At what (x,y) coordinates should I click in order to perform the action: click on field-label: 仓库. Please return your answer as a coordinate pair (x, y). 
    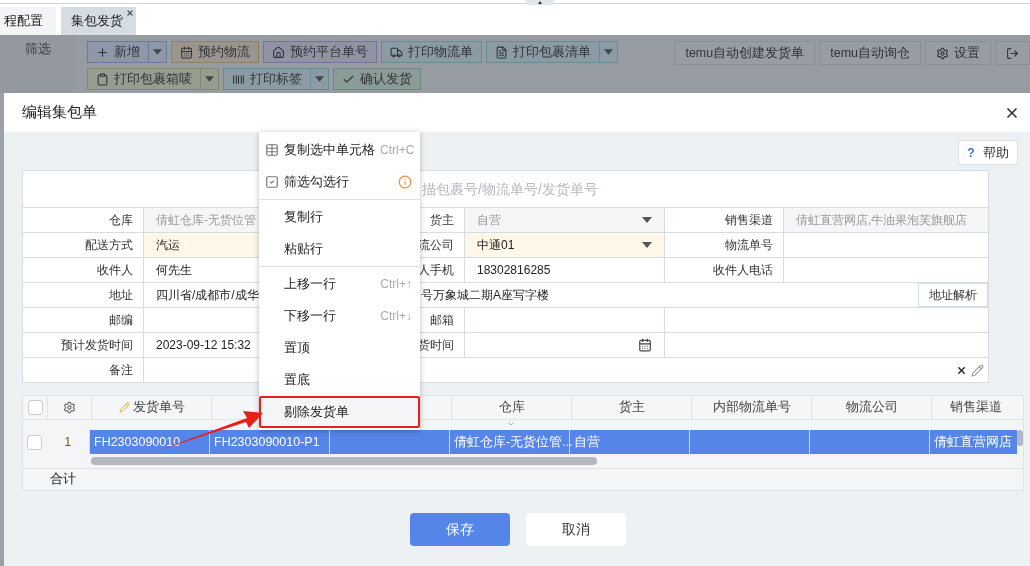
    Looking at the image, I should click on (83, 220).